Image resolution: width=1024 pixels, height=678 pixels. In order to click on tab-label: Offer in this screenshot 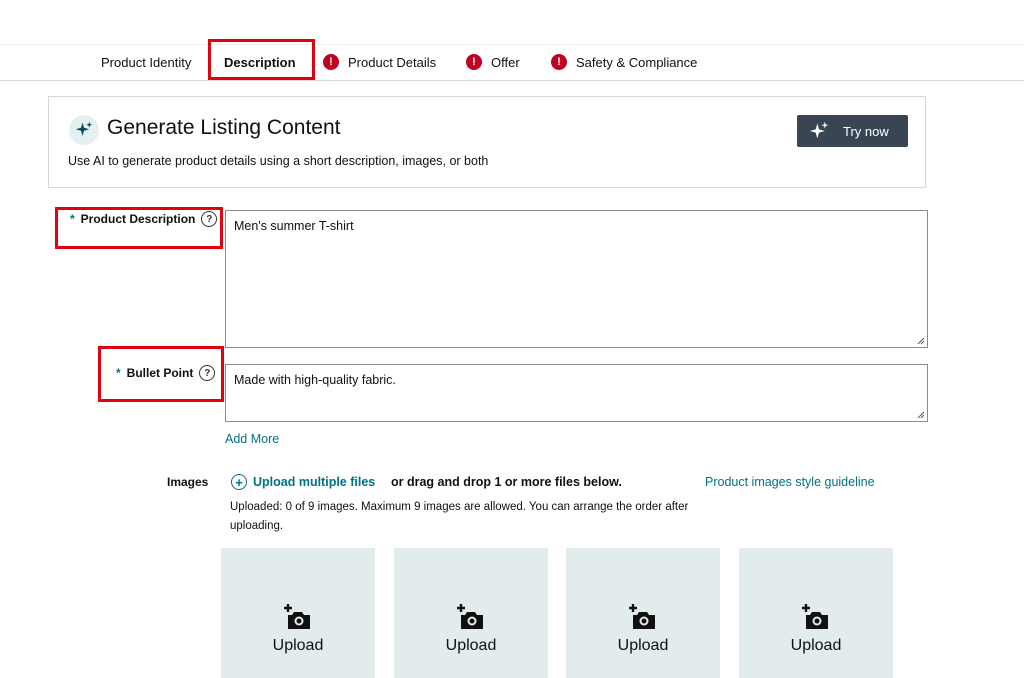, I will do `click(505, 62)`.